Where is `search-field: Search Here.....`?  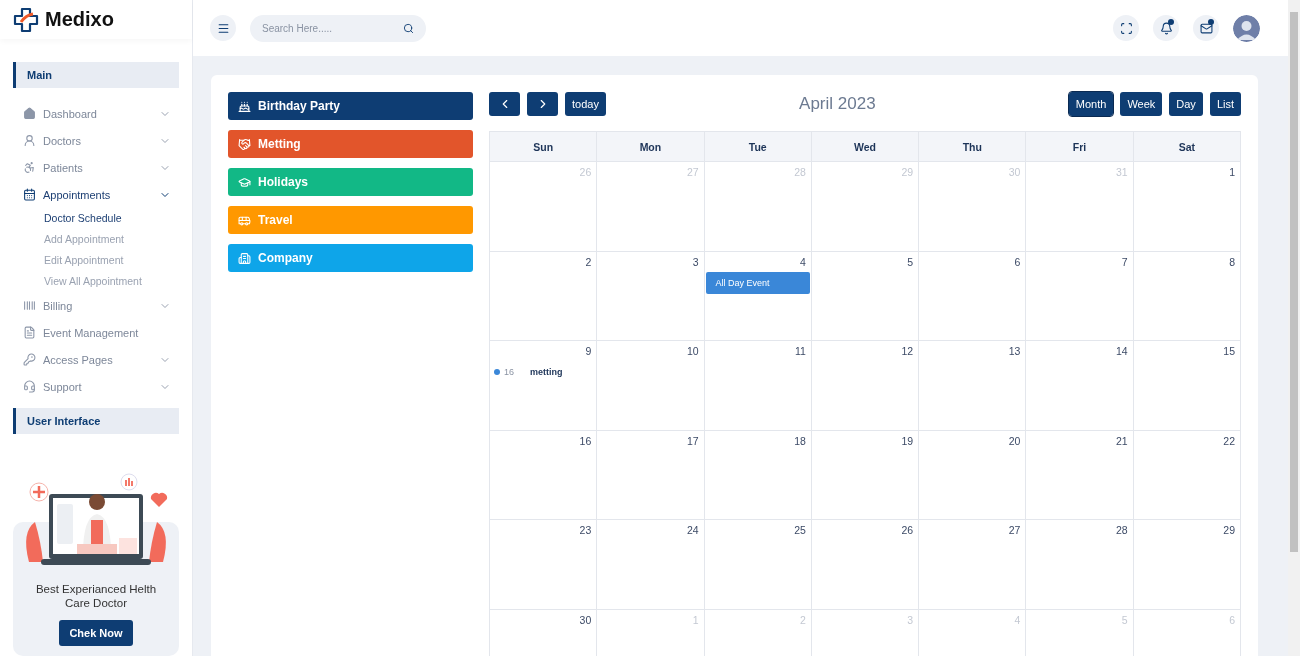 search-field: Search Here..... is located at coordinates (338, 28).